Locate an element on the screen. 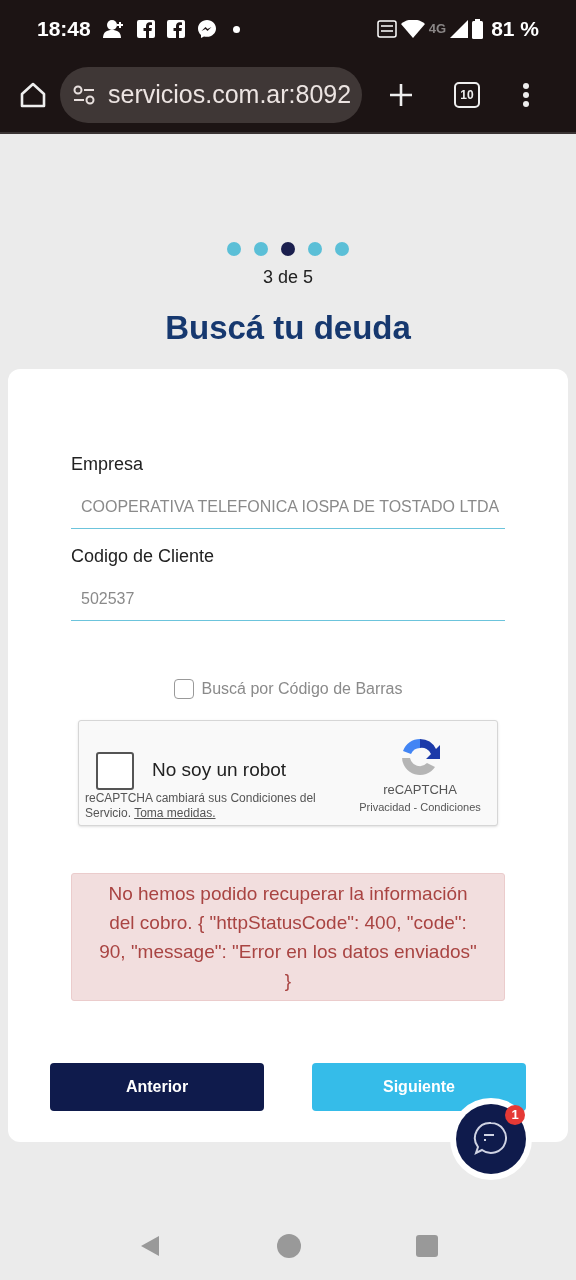 Image resolution: width=576 pixels, height=1280 pixels. network-type: 4G is located at coordinates (437, 29).